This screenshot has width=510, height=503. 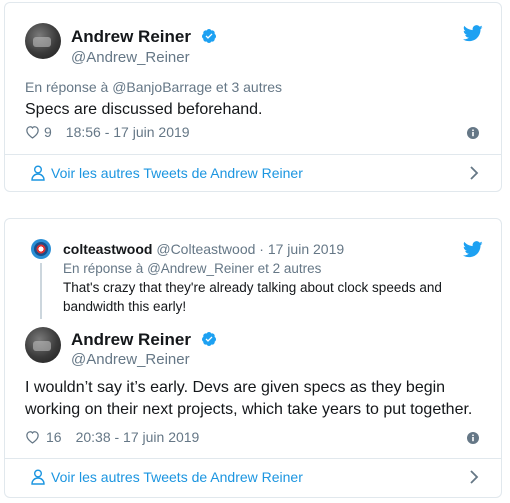 I want to click on timestamp: 18:56 - 17 juin 2019, so click(x=128, y=132).